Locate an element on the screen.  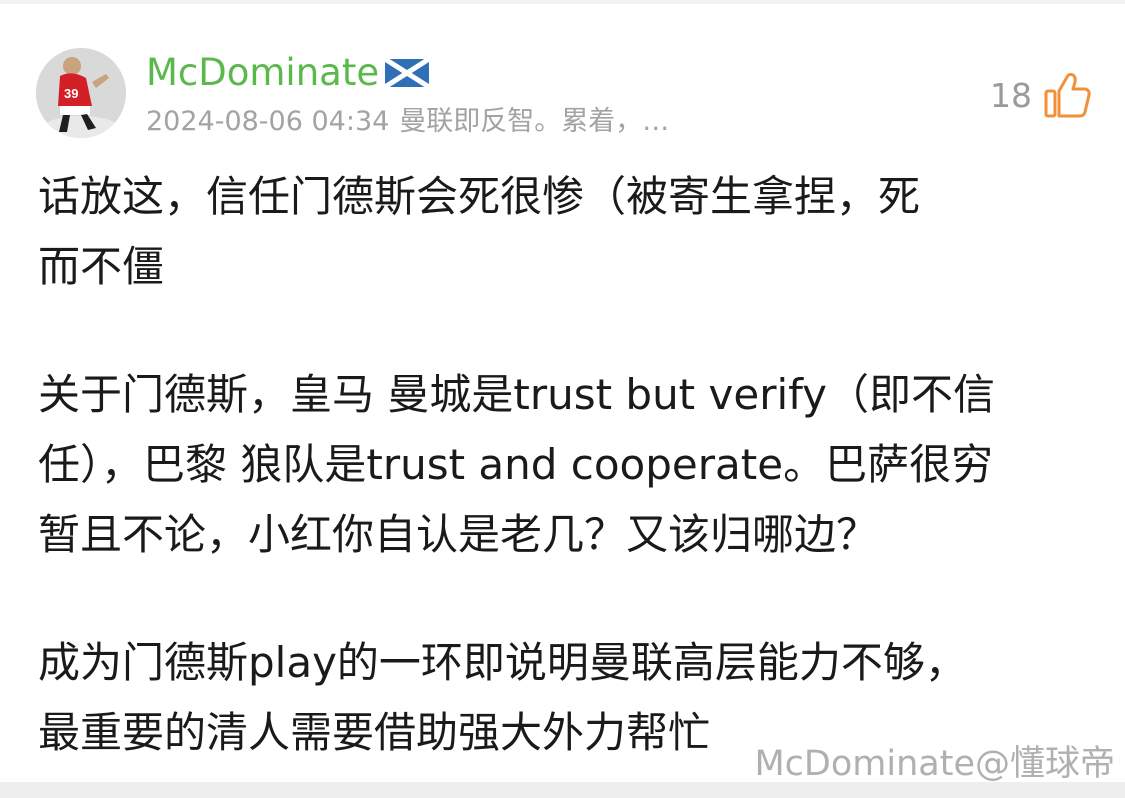
like-count: 18 is located at coordinates (1011, 95).